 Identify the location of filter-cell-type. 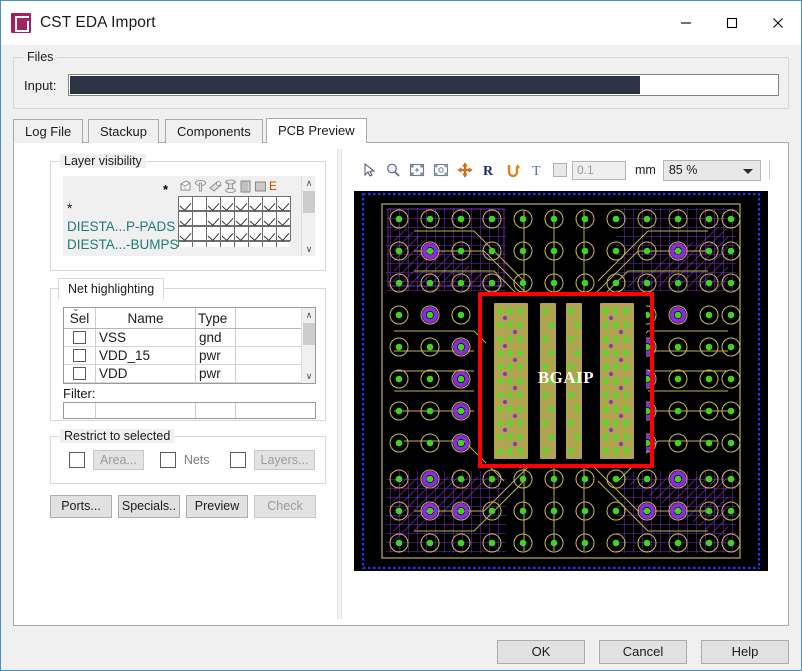
(216, 410).